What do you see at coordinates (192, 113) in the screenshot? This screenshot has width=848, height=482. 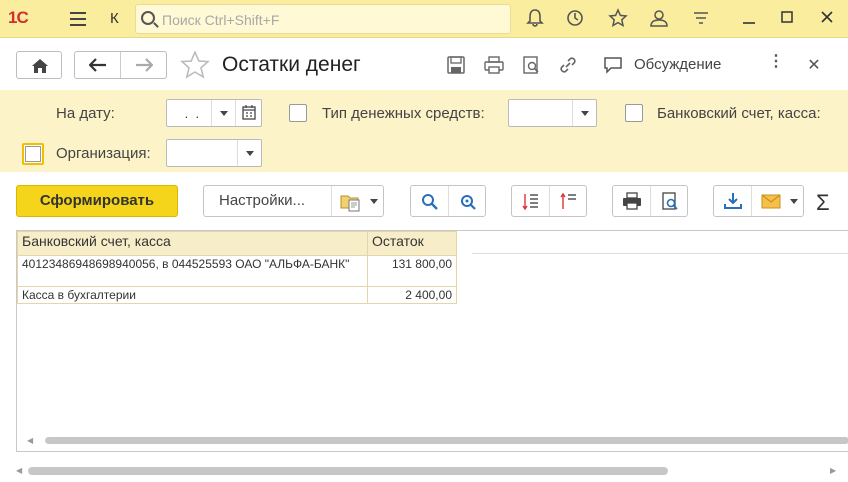 I see `date-field-value: . .` at bounding box center [192, 113].